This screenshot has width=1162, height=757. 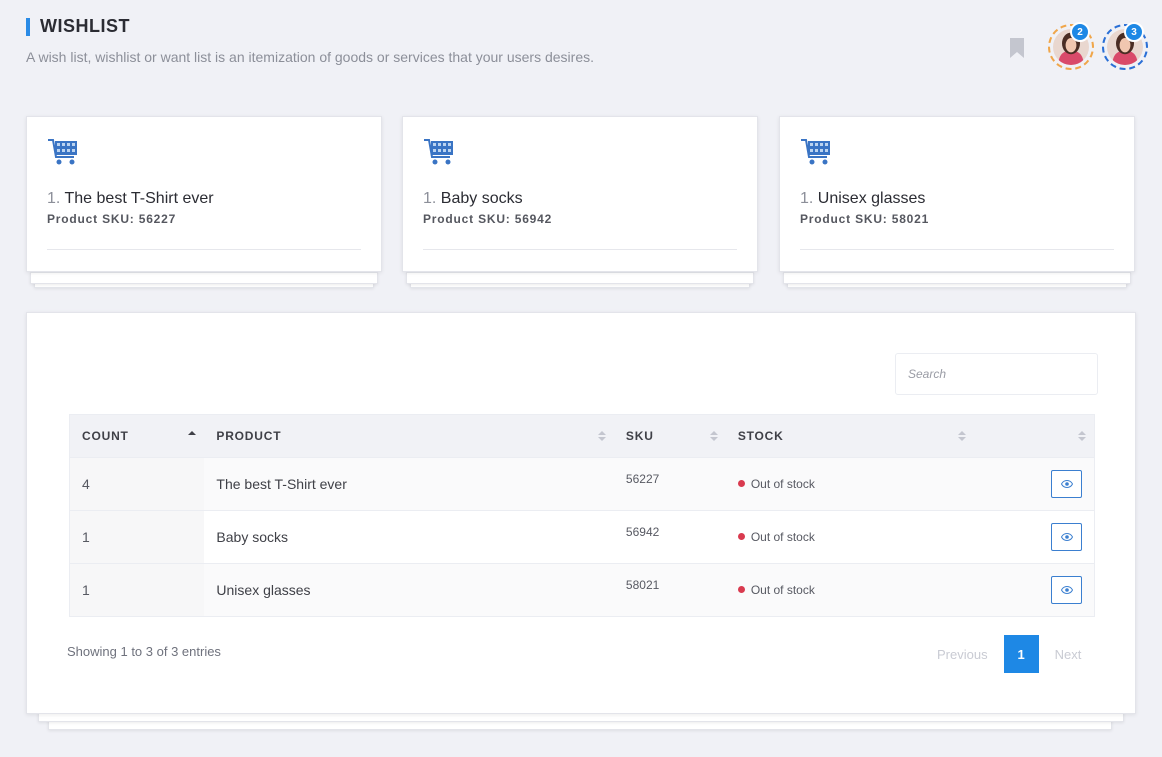 What do you see at coordinates (865, 219) in the screenshot?
I see `card-sku: Product SKU: 58021` at bounding box center [865, 219].